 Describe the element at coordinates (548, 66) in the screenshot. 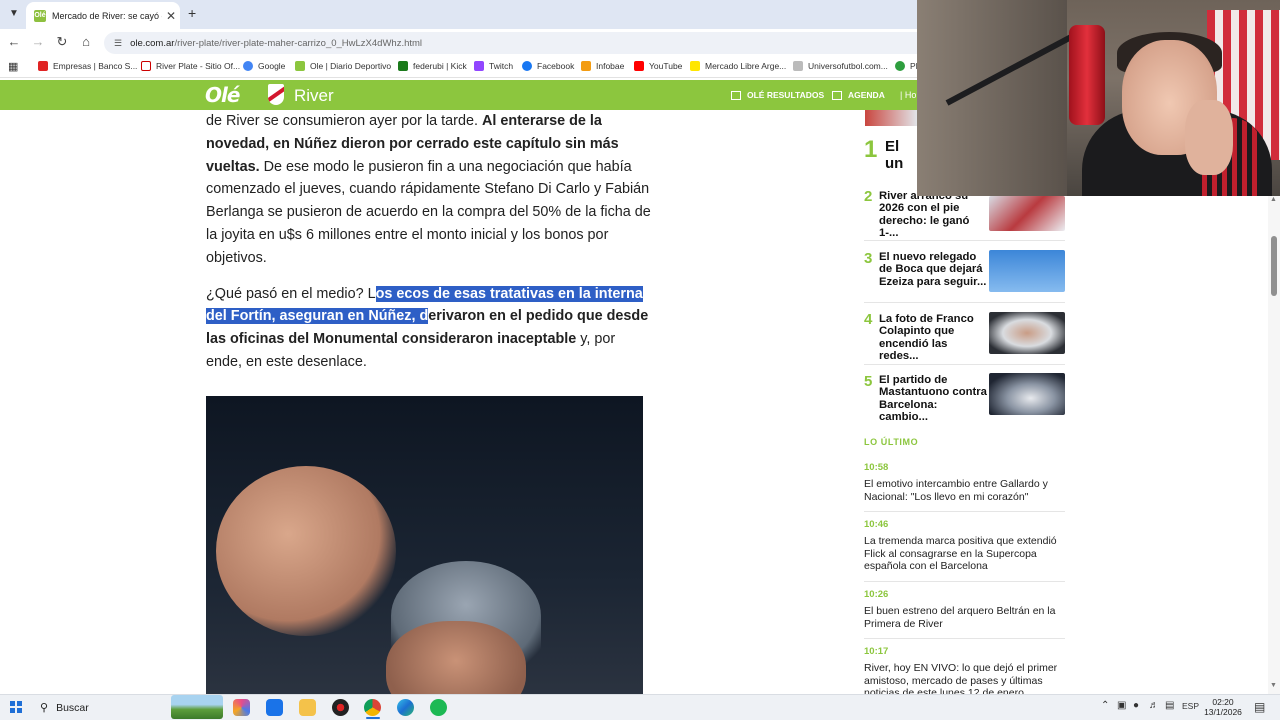

I see `bookmark-item: Facebook` at that location.